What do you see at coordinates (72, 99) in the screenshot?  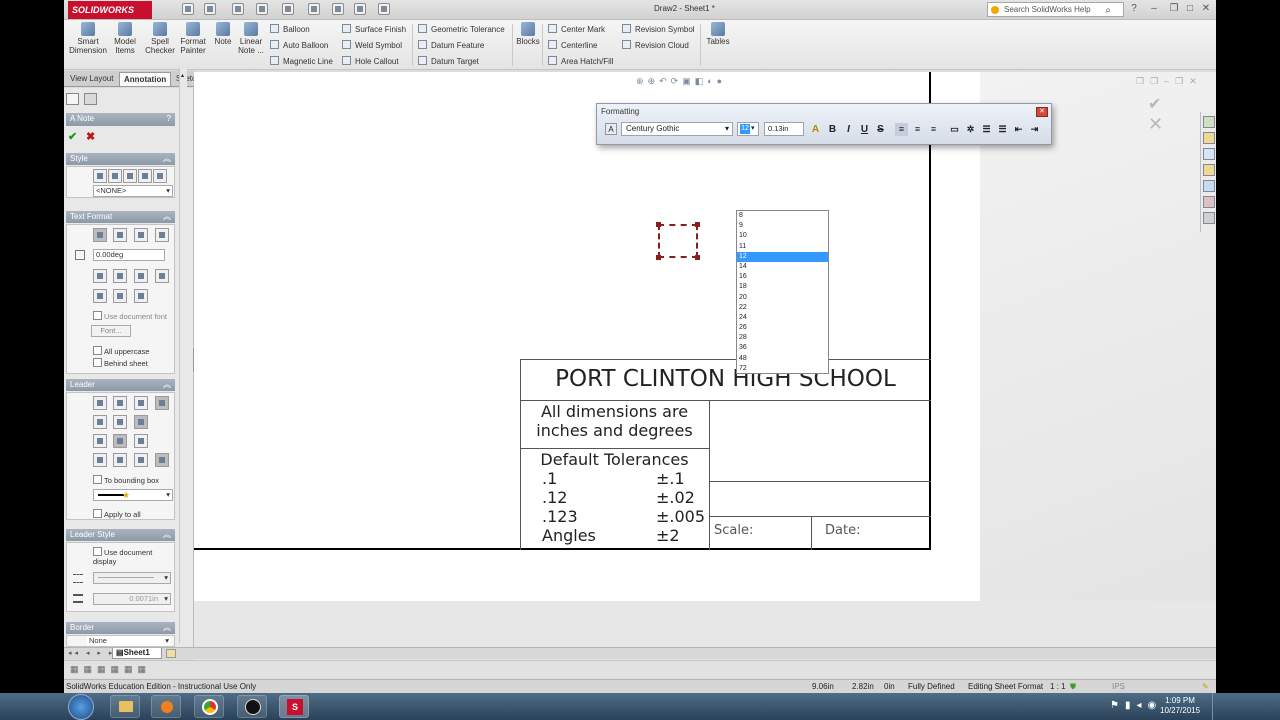 I see `feature-manager-tab-icon` at bounding box center [72, 99].